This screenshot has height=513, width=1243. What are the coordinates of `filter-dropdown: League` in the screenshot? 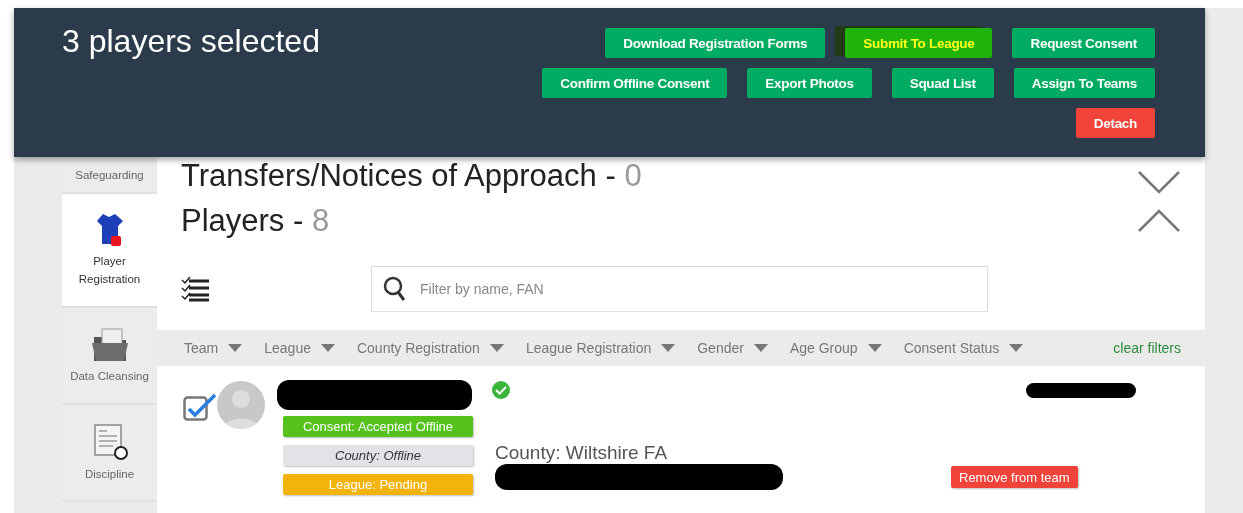 It's located at (299, 348).